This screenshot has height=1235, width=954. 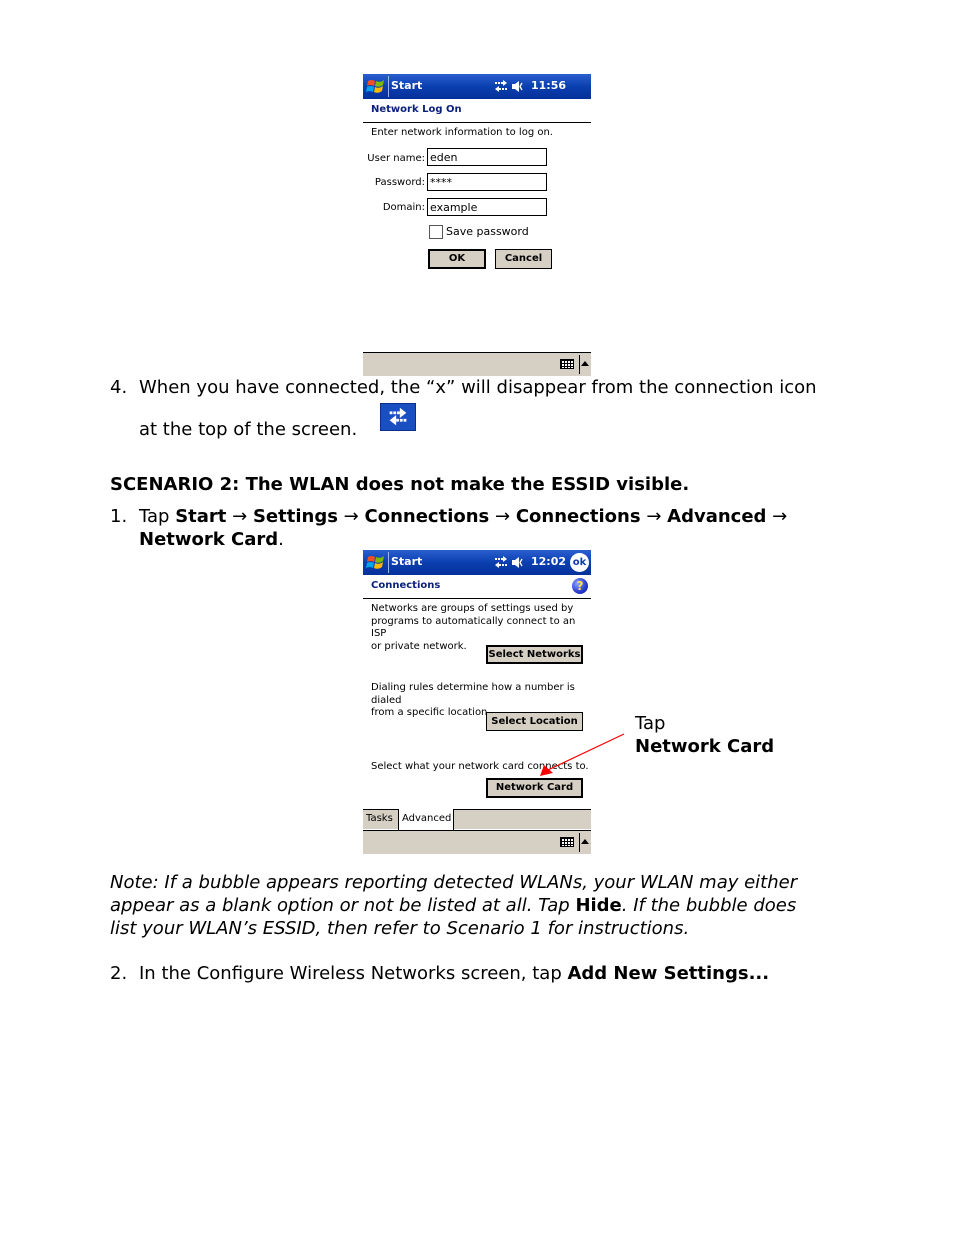 I want to click on callout-line-2: Network Card, so click(x=705, y=746).